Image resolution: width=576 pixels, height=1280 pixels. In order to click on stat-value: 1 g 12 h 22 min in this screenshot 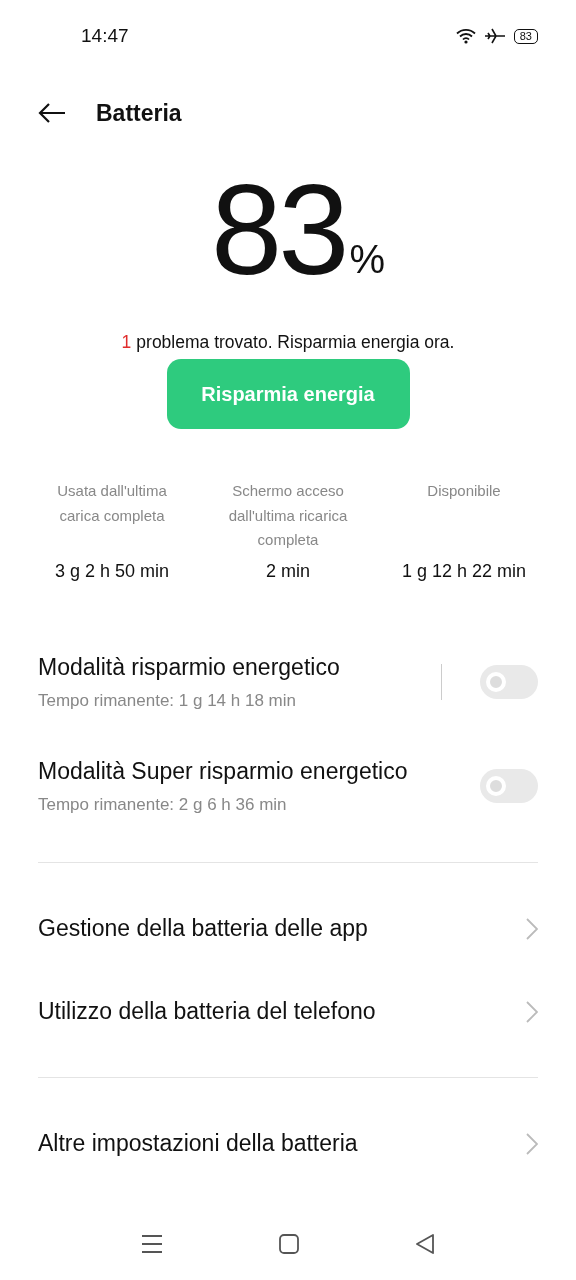, I will do `click(464, 571)`.